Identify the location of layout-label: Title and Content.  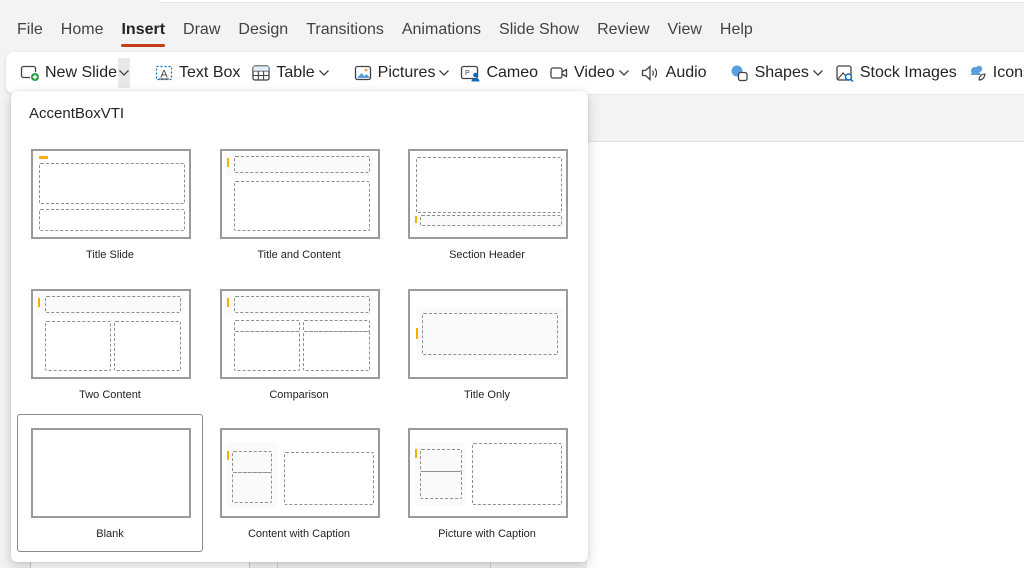
(299, 255).